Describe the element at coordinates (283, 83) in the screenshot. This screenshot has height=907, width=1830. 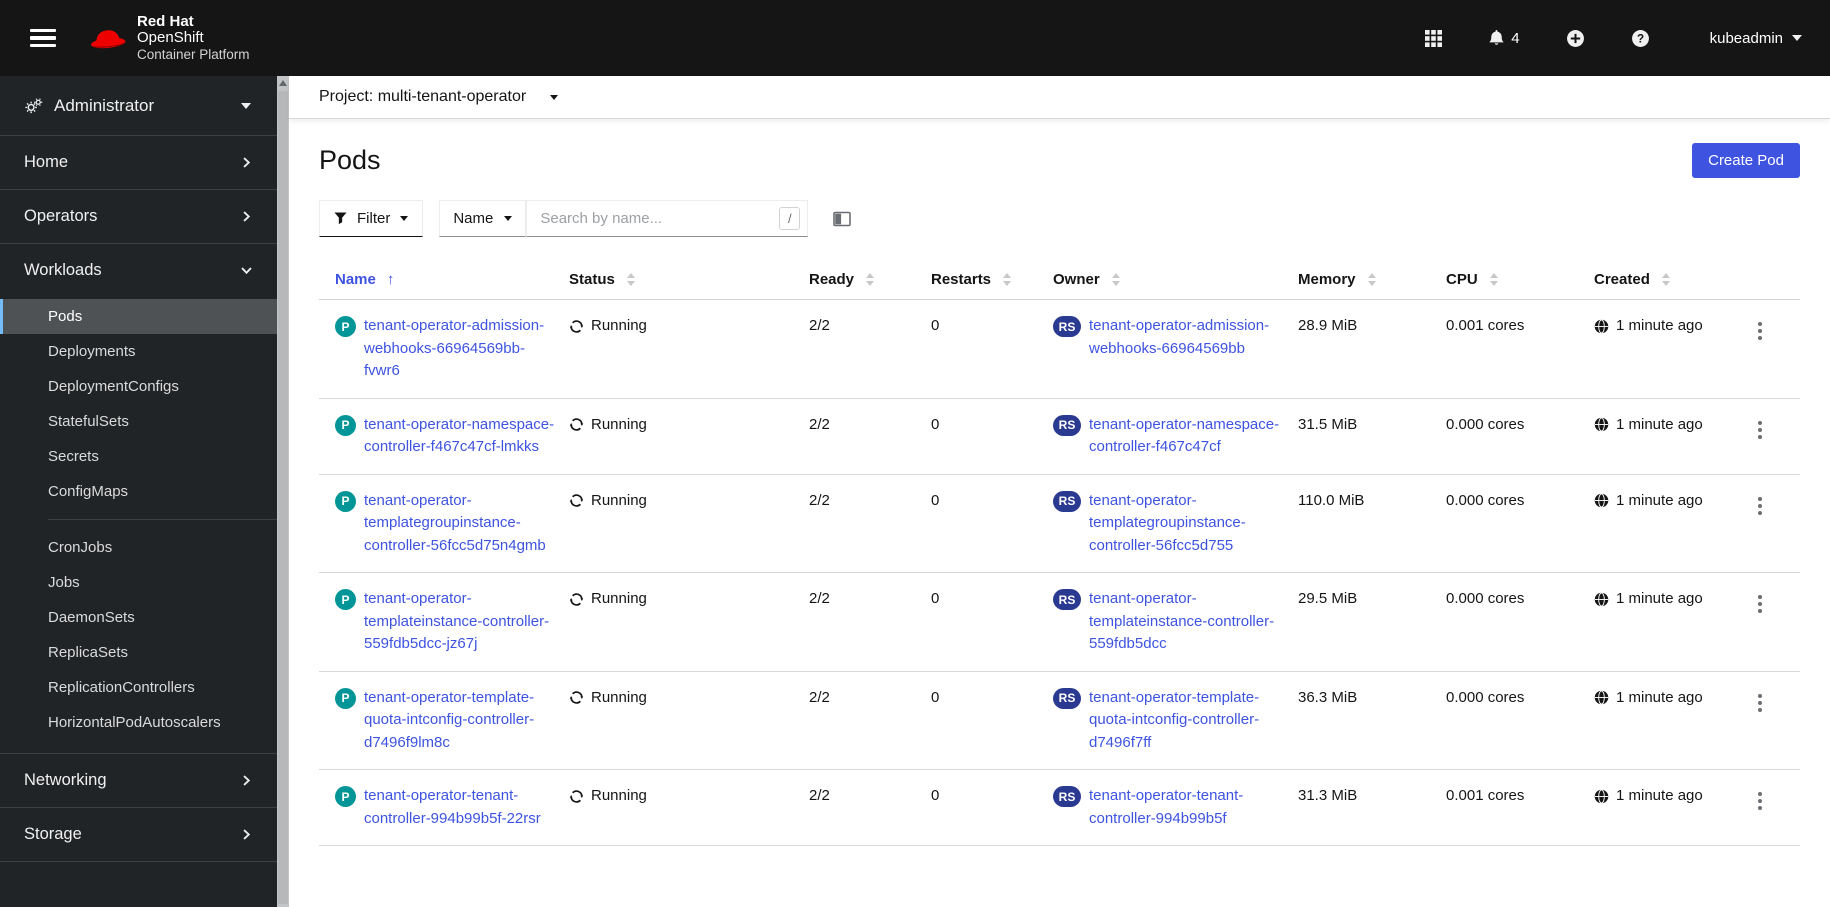
I see `scrollbar-up-arrow-icon` at that location.